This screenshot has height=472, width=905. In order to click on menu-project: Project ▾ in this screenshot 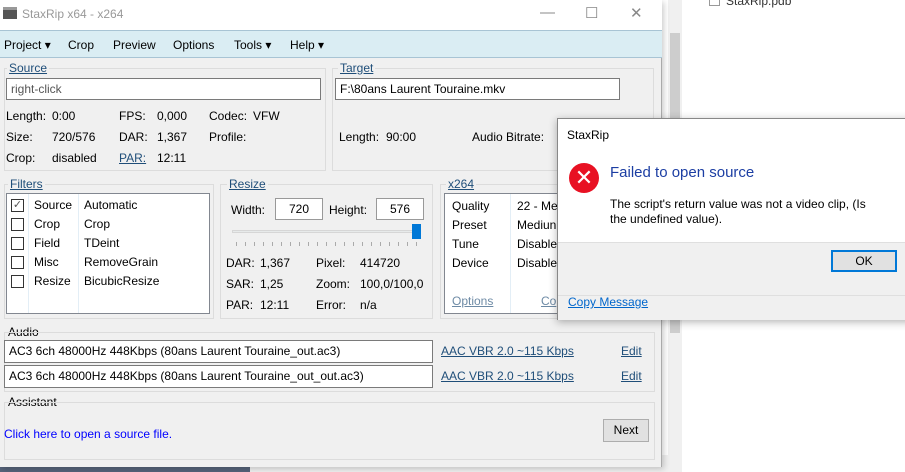, I will do `click(27, 45)`.